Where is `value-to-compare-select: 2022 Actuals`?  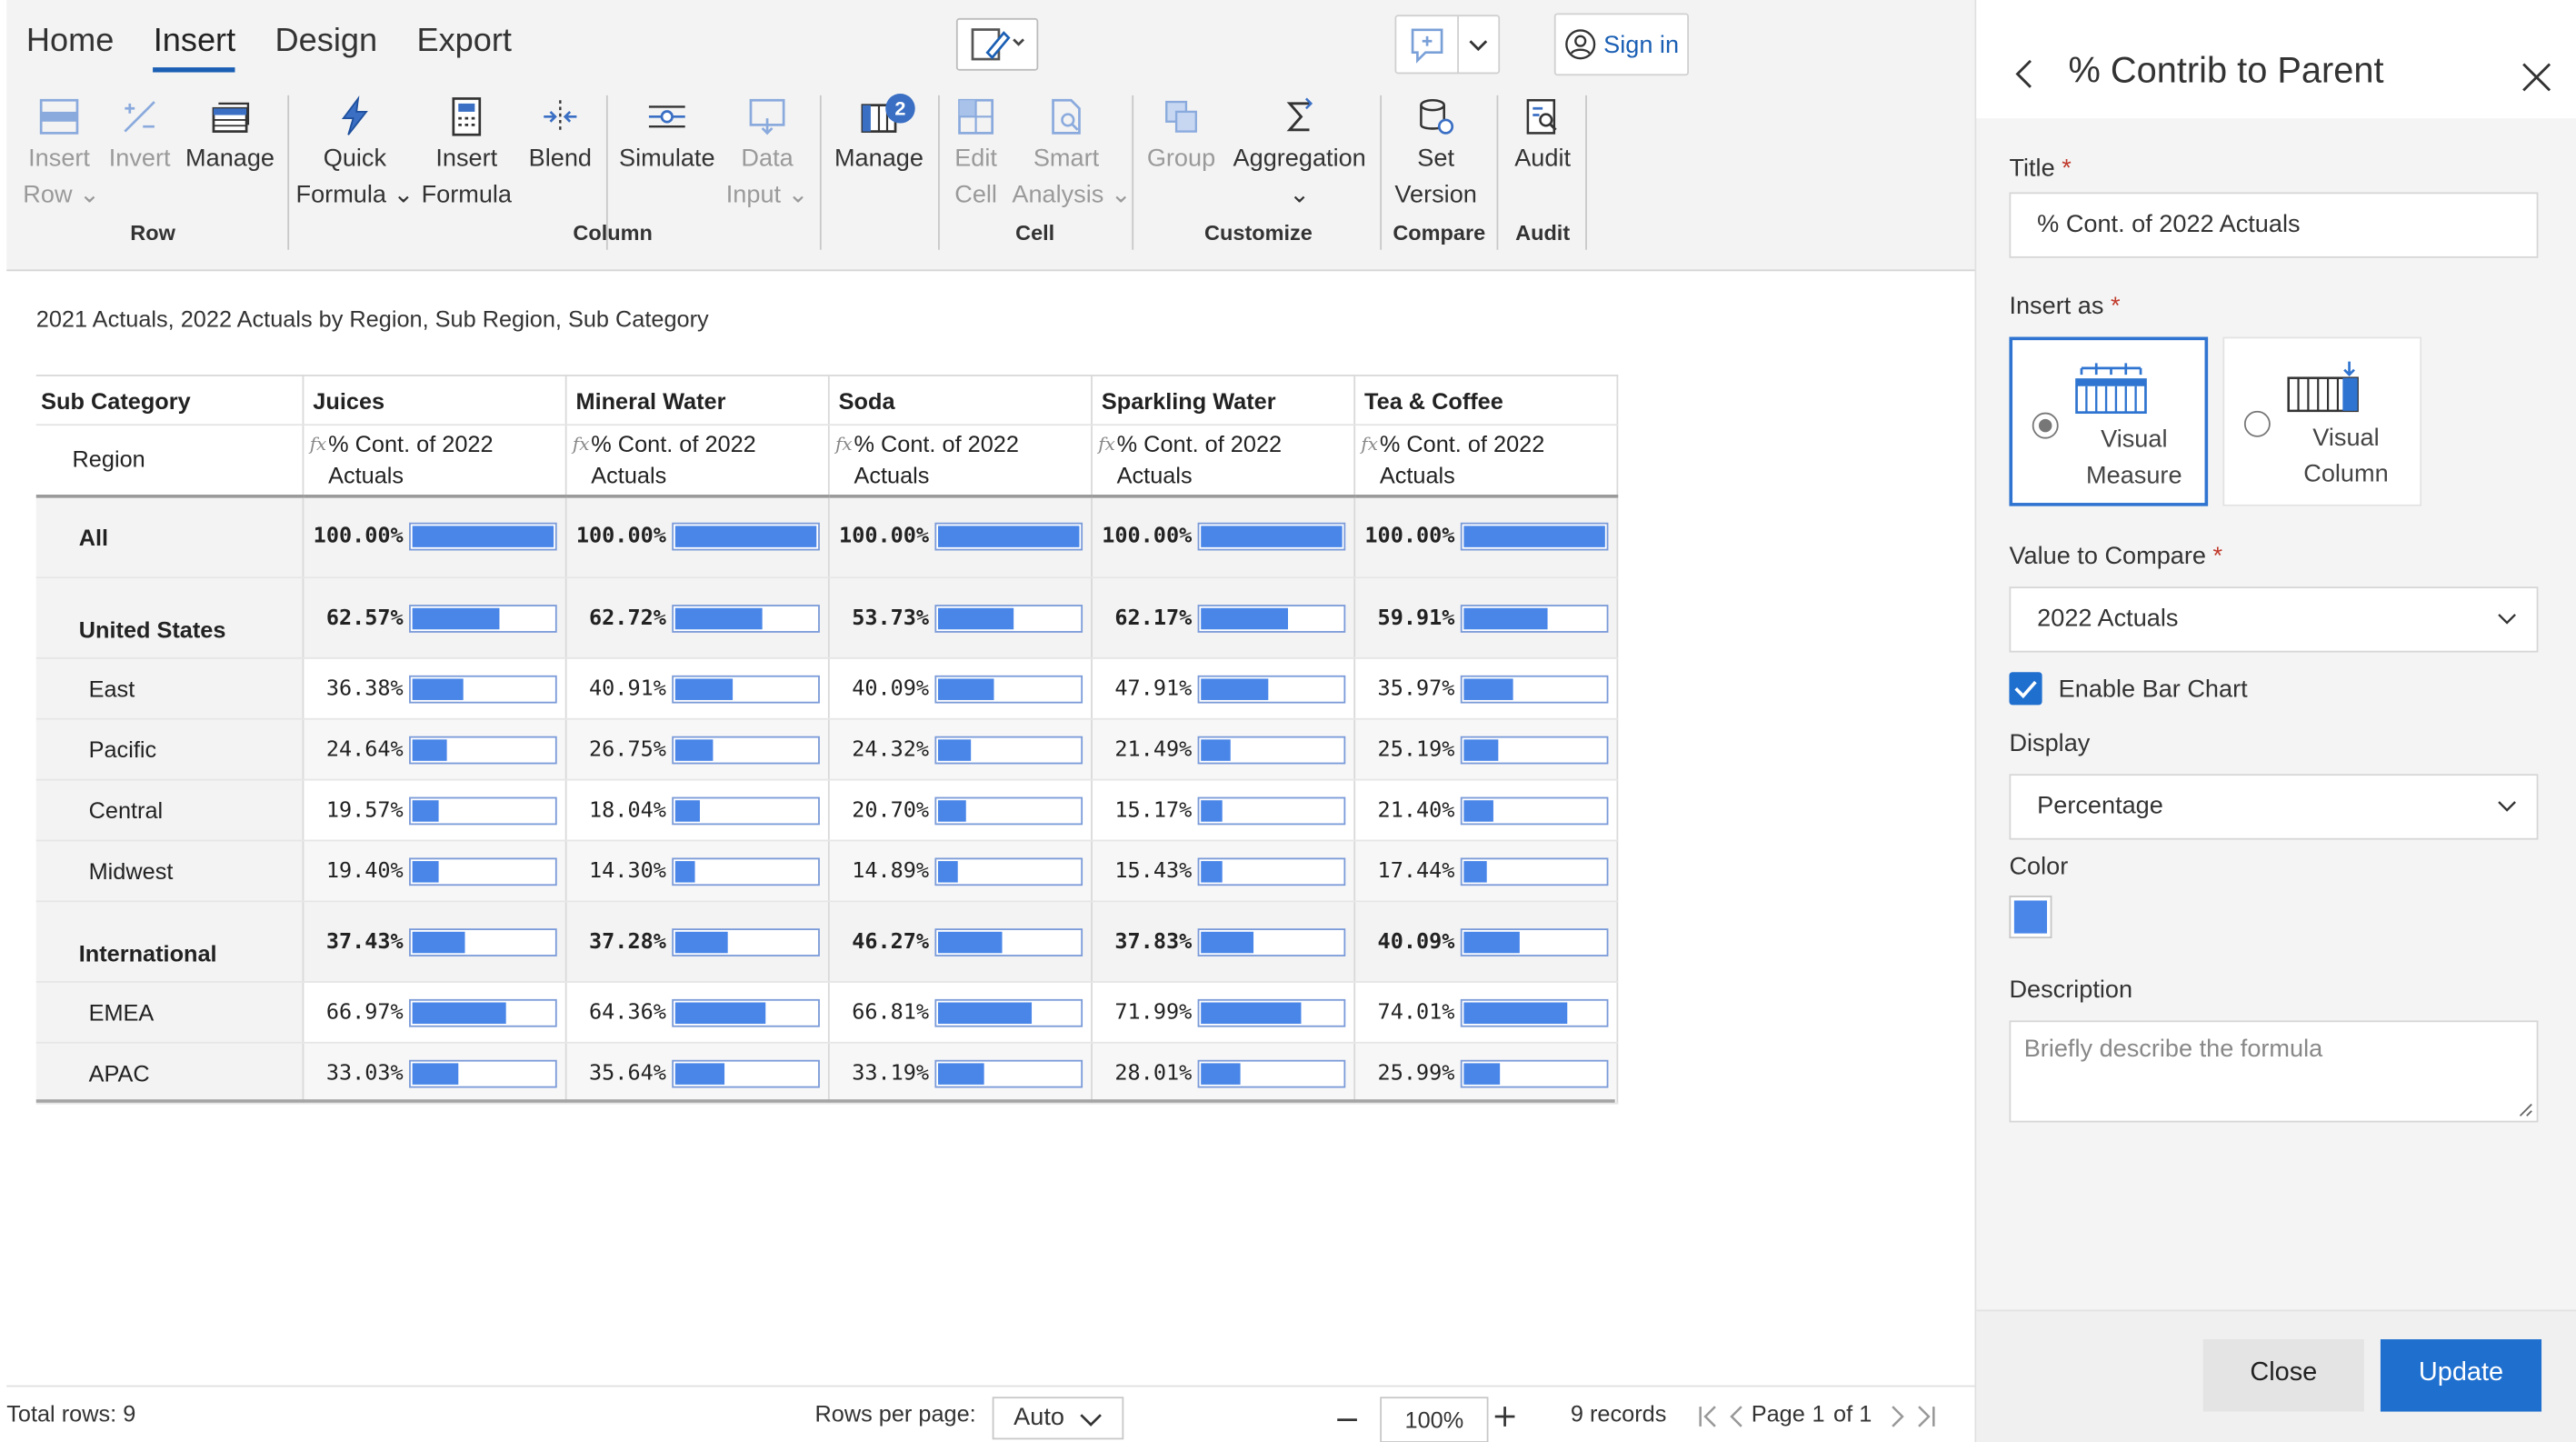
value-to-compare-select: 2022 Actuals is located at coordinates (2274, 619).